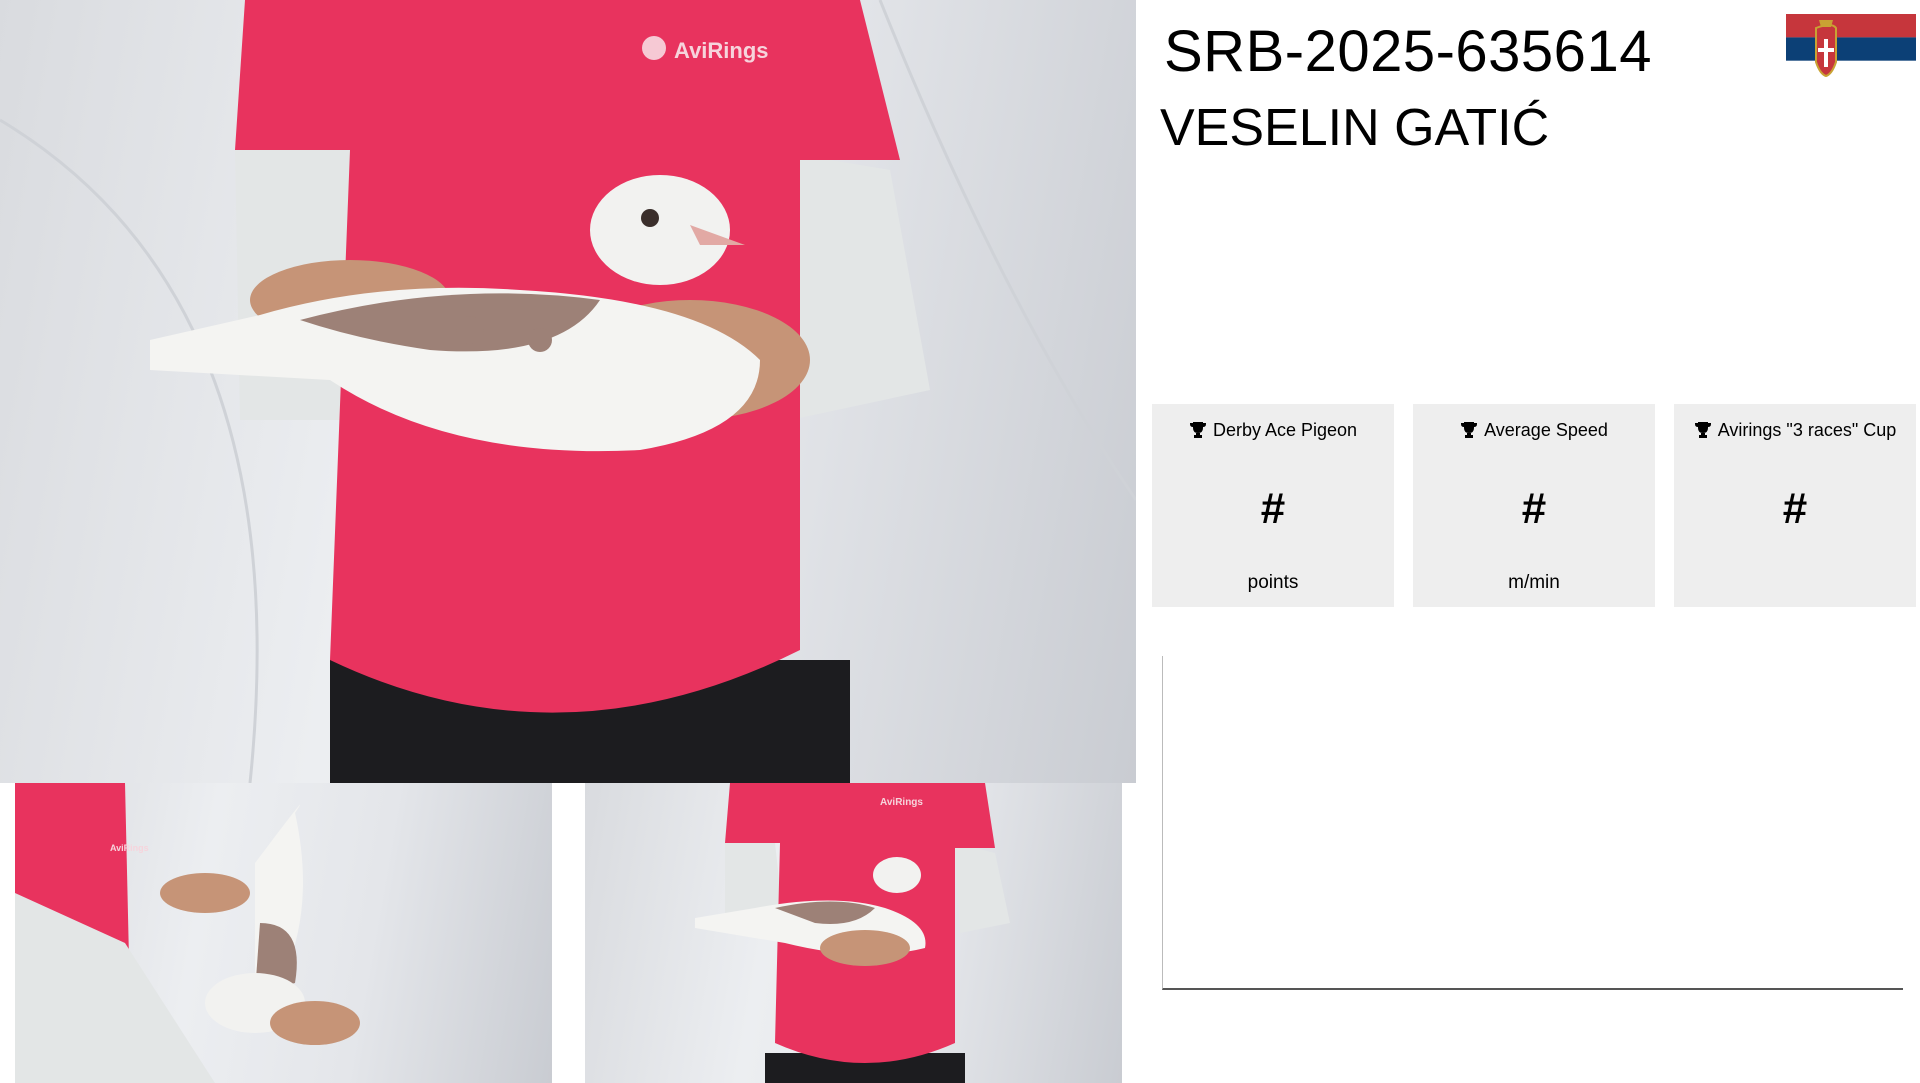 The width and height of the screenshot is (1920, 1083). I want to click on ring-number: SRB-2025-635614, so click(1408, 51).